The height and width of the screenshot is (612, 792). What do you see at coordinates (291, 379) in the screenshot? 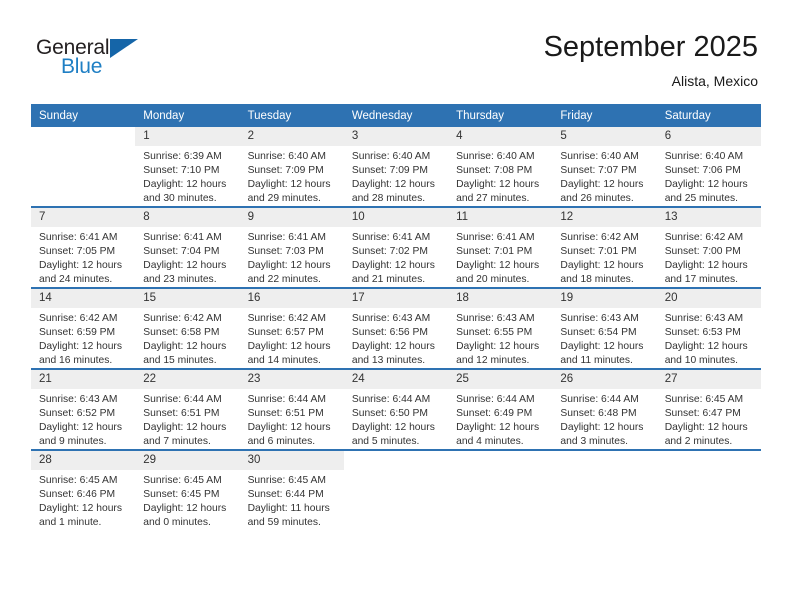
I see `day-number: 23` at bounding box center [291, 379].